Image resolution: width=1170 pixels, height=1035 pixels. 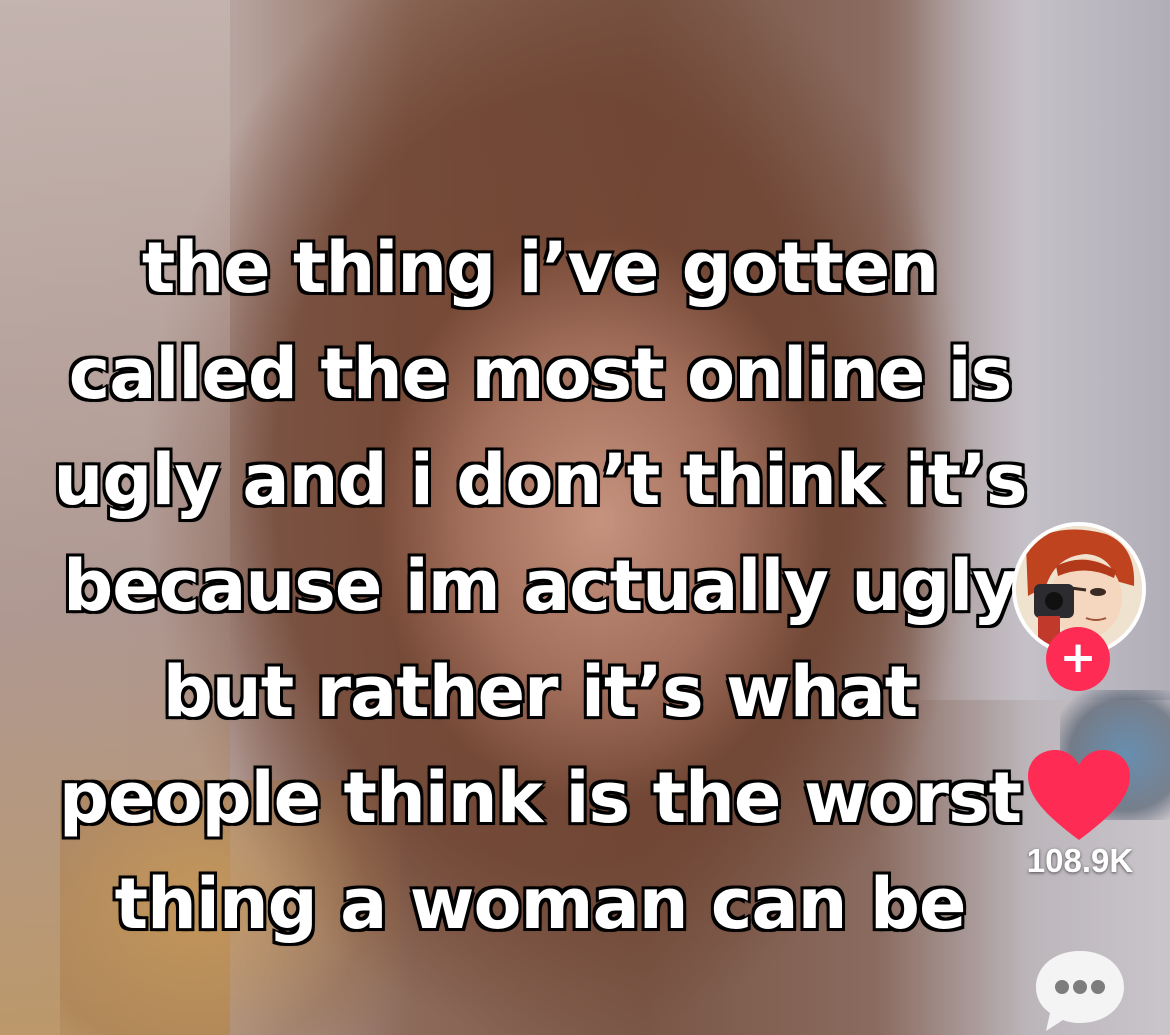 What do you see at coordinates (540, 904) in the screenshot?
I see `caption-line: thing a woman can be` at bounding box center [540, 904].